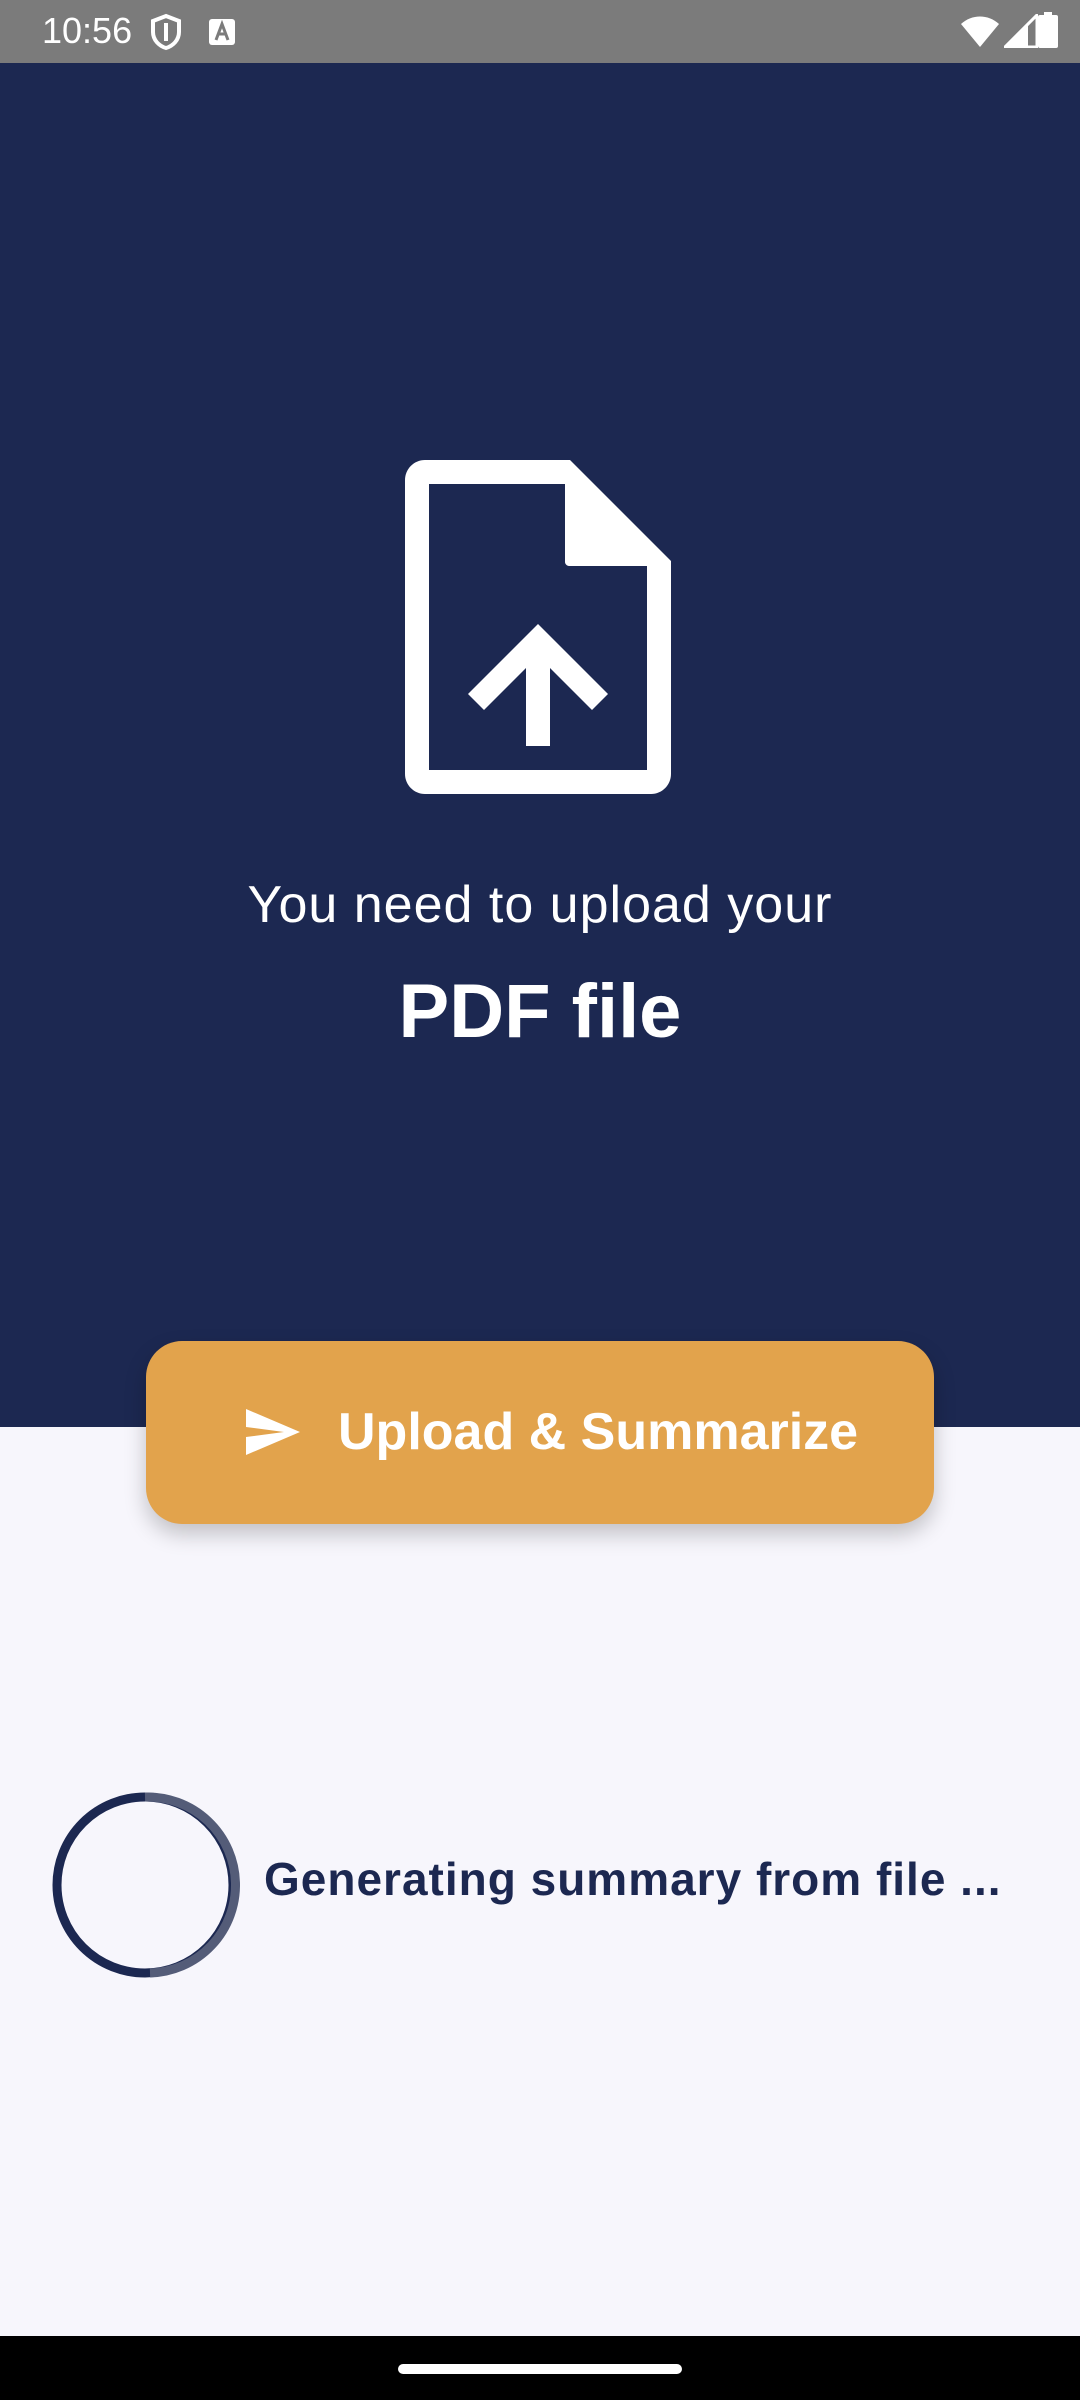 The image size is (1080, 2400). Describe the element at coordinates (146, 1885) in the screenshot. I see `spinner-icon` at that location.